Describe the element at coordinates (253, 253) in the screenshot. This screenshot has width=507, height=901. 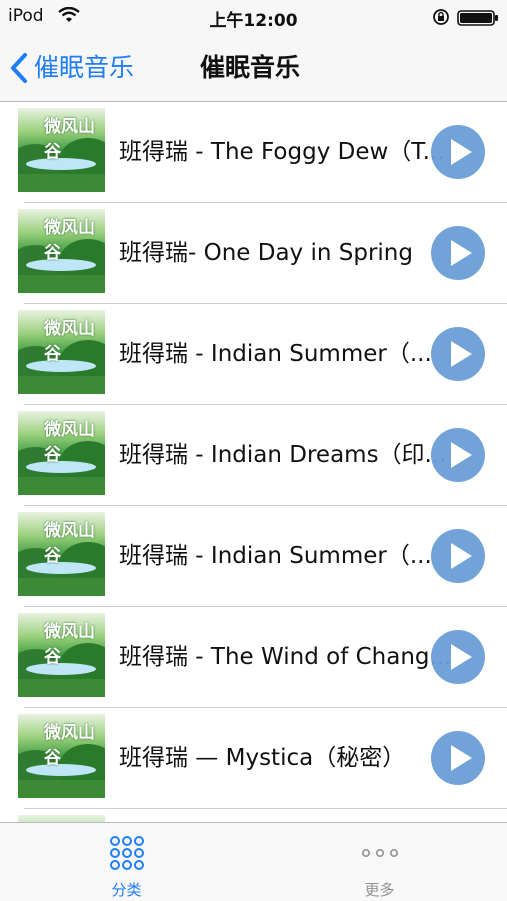
I see `list-item: 微风山谷 班得瑞- One Day in Spring` at that location.